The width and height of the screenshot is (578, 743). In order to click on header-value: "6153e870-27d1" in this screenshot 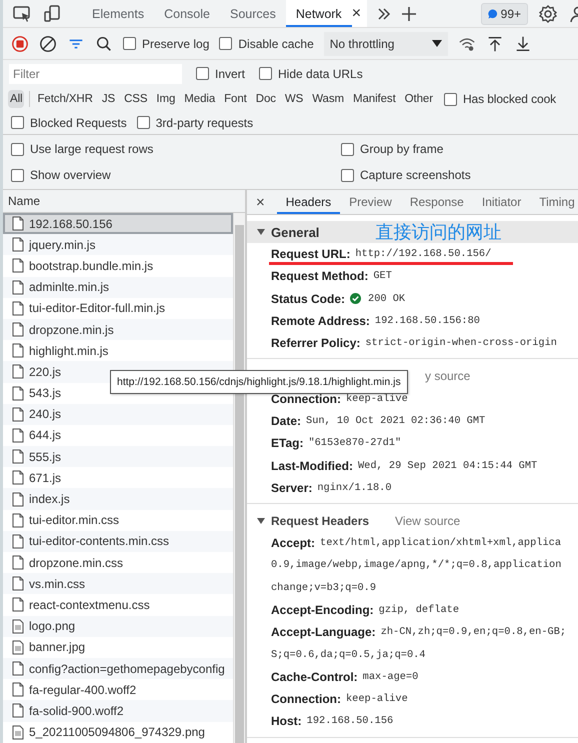, I will do `click(355, 443)`.